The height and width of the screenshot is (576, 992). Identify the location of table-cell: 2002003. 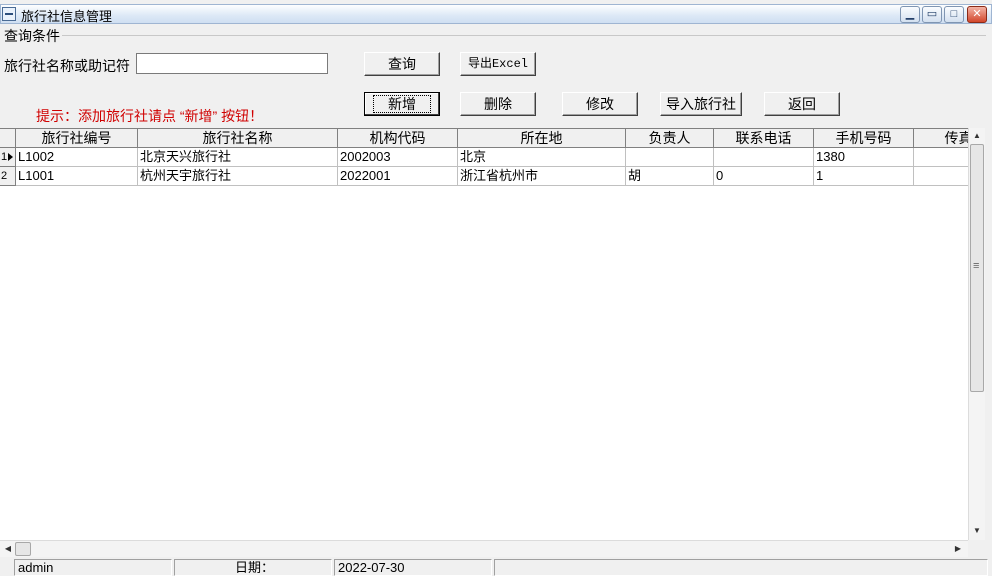
(398, 157).